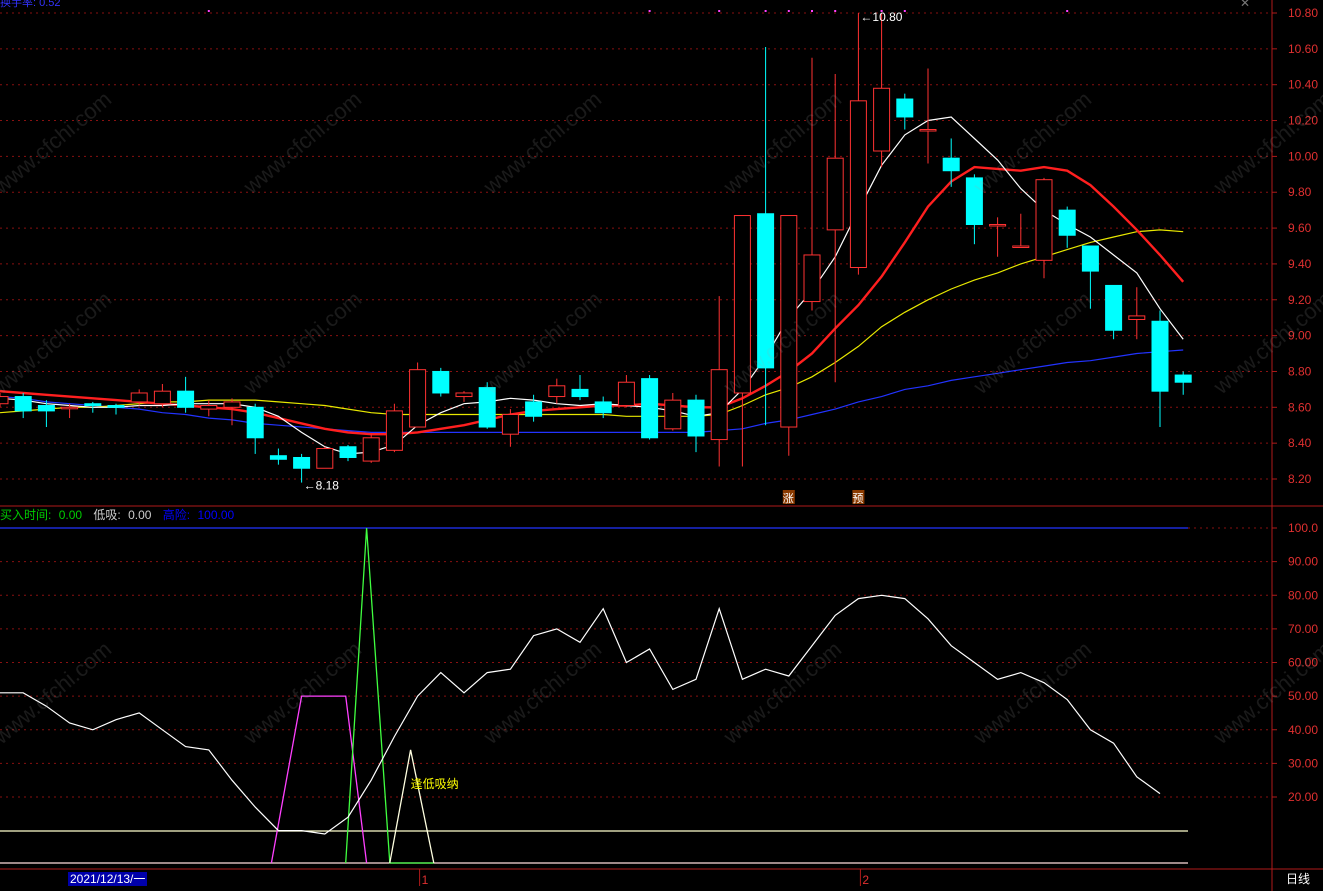 The image size is (1323, 891). Describe the element at coordinates (198, 515) in the screenshot. I see `legend-high-risk: 高险: 100.00` at that location.